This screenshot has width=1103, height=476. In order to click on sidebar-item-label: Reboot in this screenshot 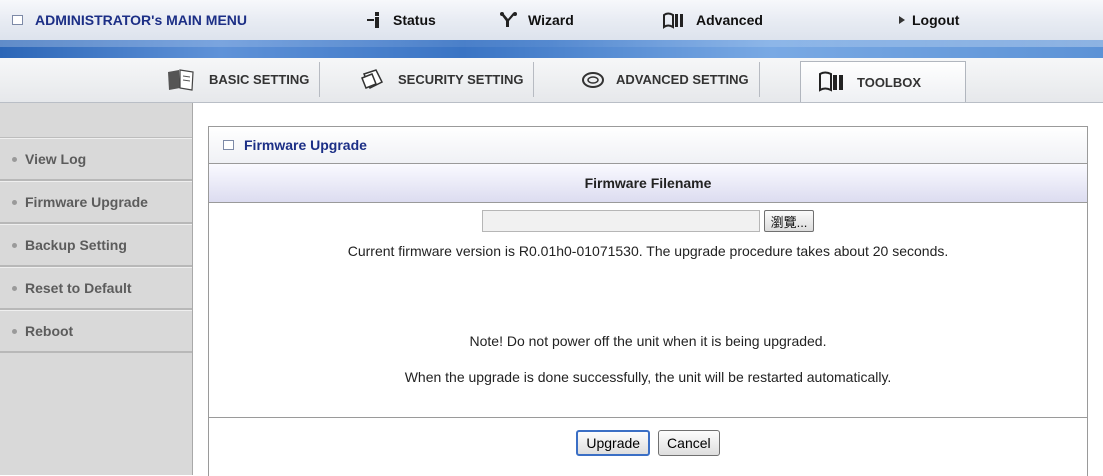, I will do `click(49, 330)`.